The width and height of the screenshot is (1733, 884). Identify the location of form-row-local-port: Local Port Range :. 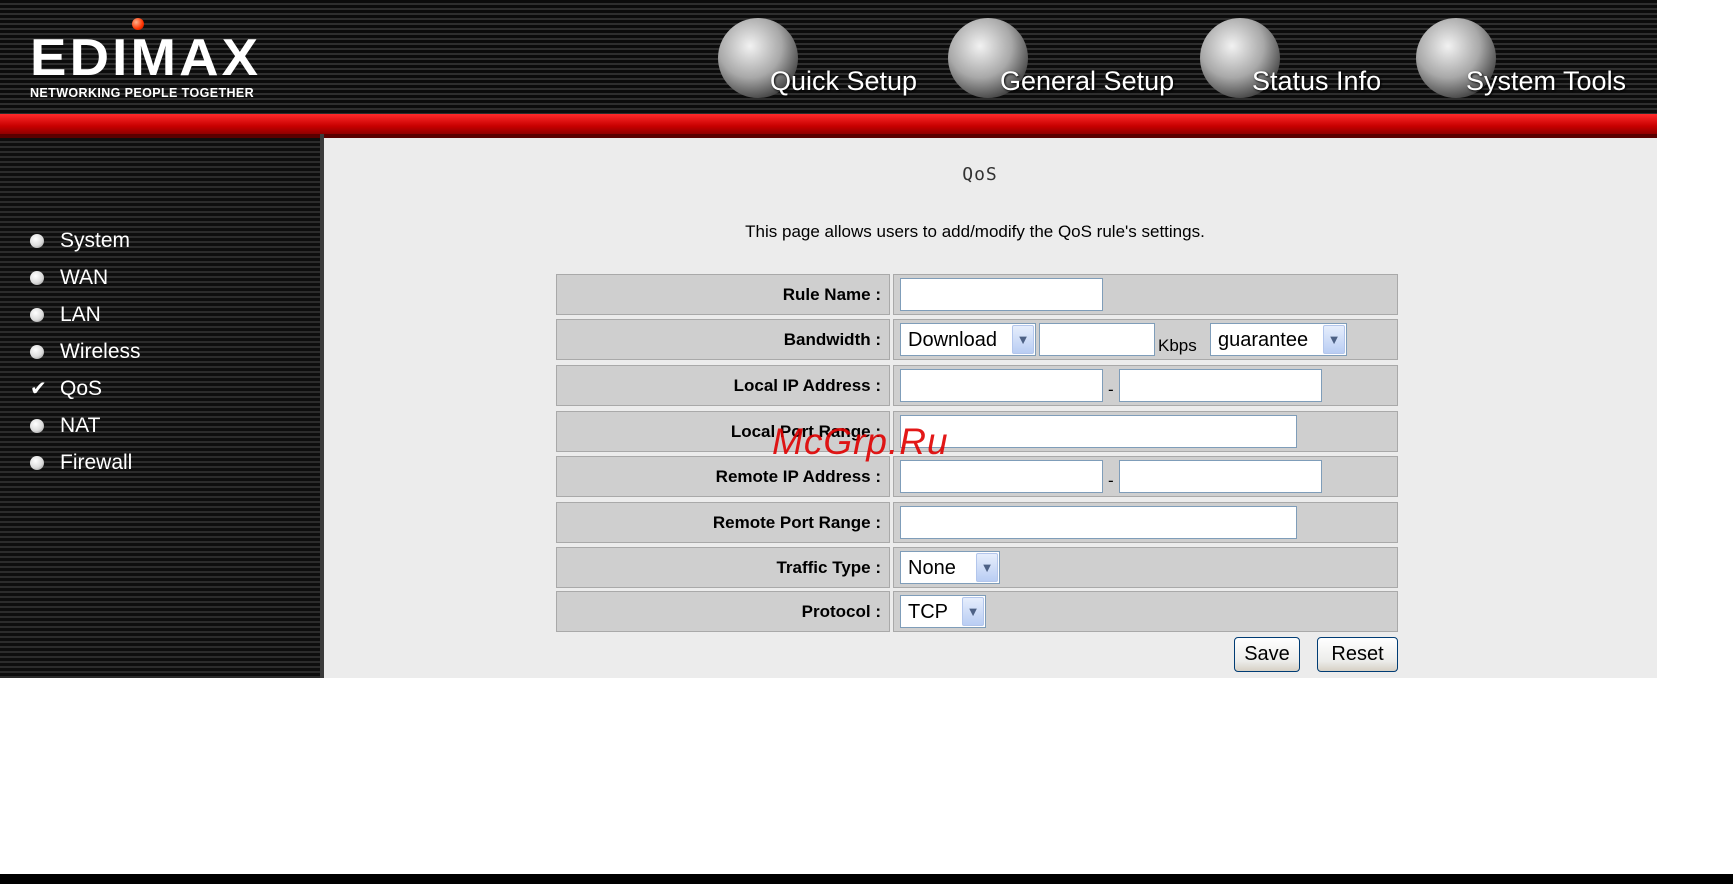
(977, 431).